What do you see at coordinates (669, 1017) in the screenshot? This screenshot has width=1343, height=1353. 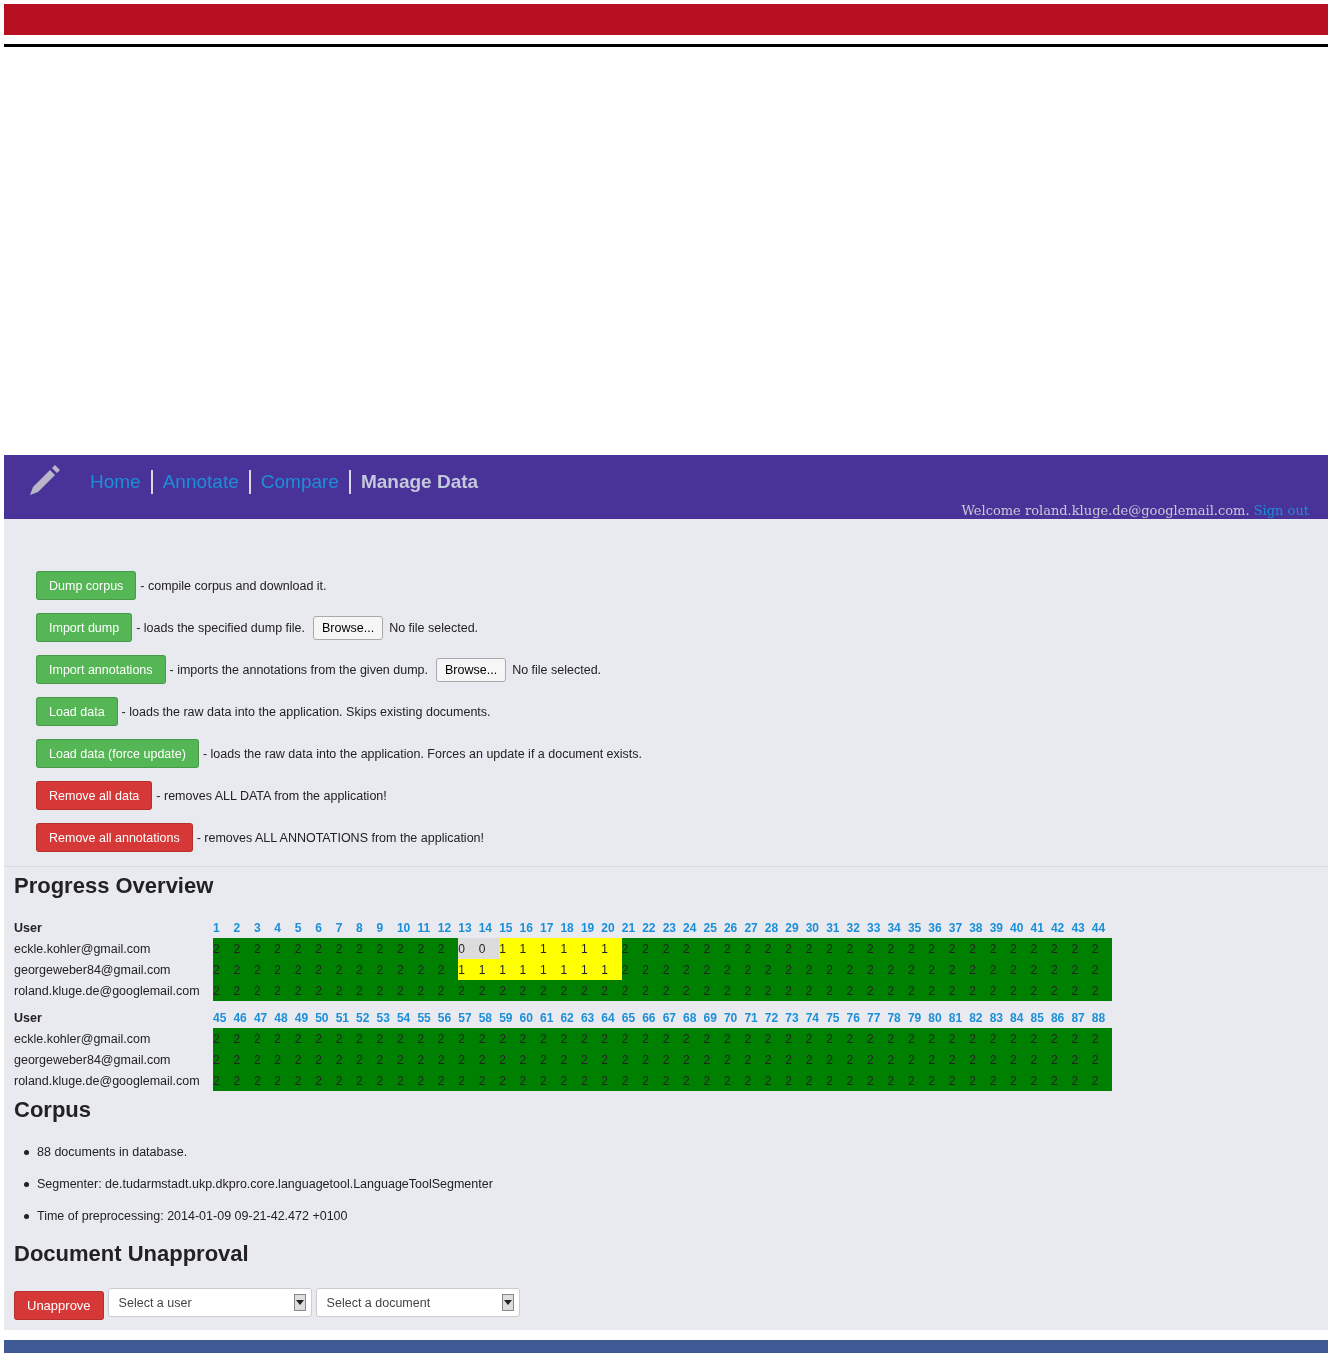 I see `document-link: 67` at bounding box center [669, 1017].